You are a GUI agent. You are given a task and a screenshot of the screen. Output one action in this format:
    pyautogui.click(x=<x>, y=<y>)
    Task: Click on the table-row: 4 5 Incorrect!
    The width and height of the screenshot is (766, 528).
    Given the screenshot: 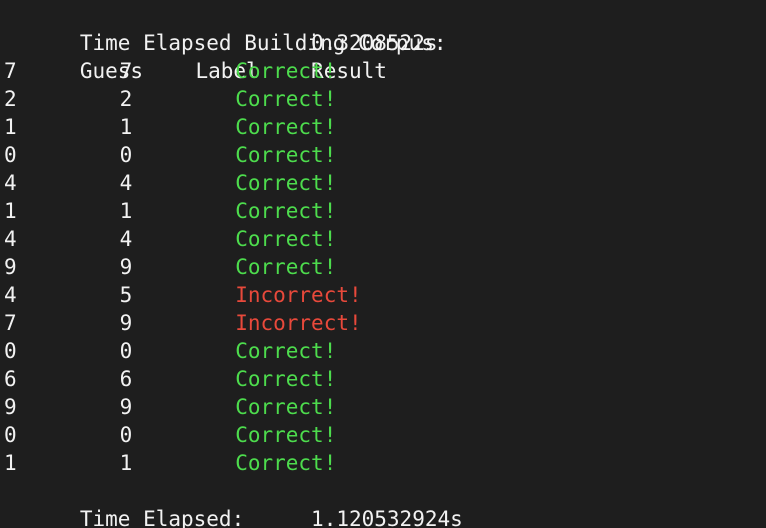 What is the action you would take?
    pyautogui.click(x=385, y=295)
    